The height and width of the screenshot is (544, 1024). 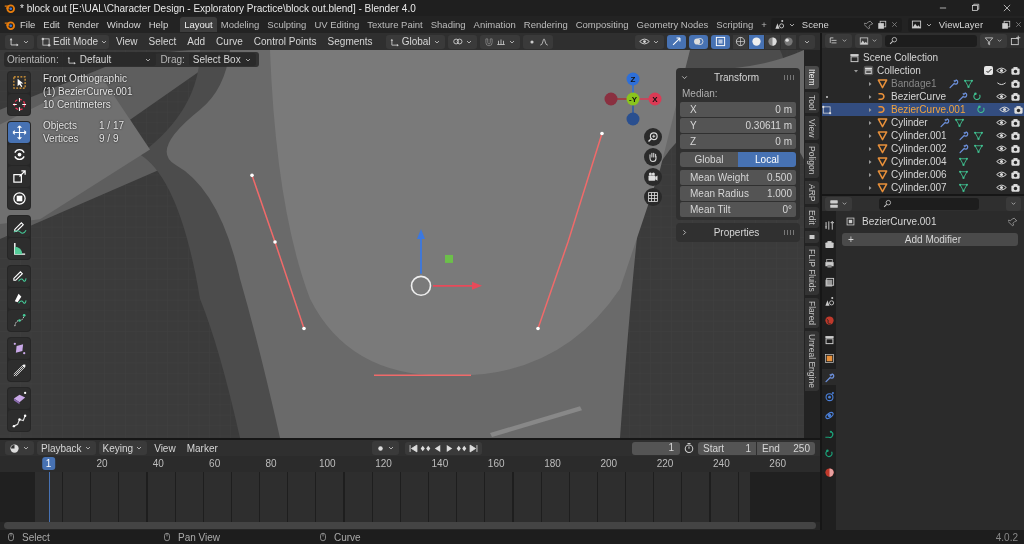 What do you see at coordinates (172, 59) in the screenshot?
I see `drag-label: Drag:` at bounding box center [172, 59].